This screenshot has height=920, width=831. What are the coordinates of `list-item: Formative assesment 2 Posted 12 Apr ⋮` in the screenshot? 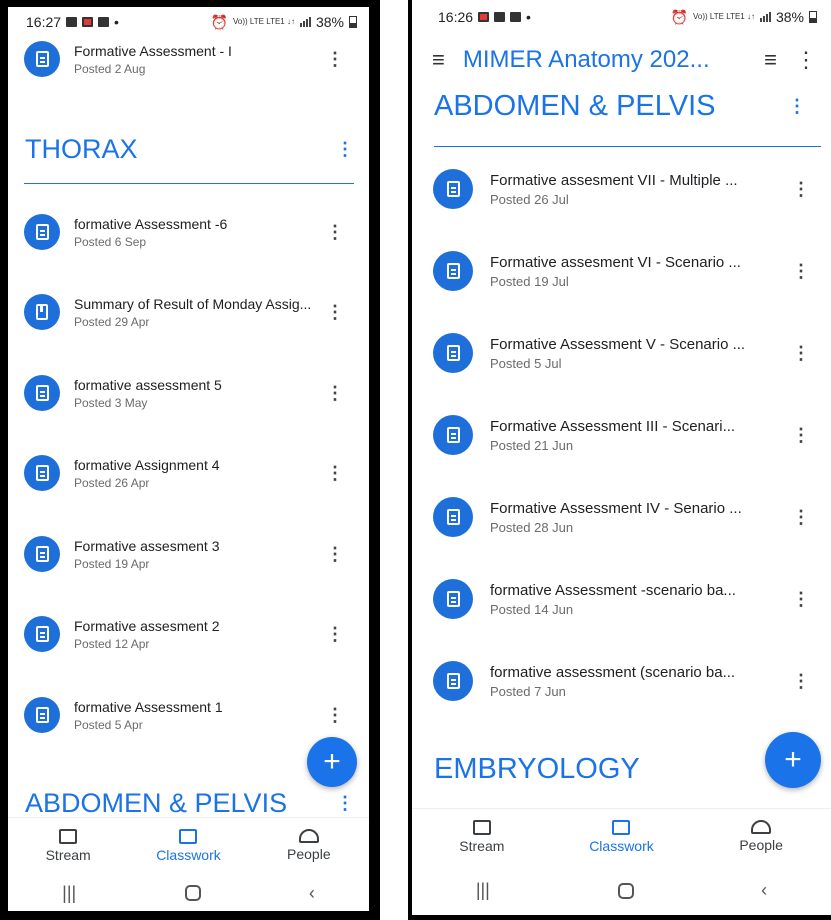 It's located at (188, 634).